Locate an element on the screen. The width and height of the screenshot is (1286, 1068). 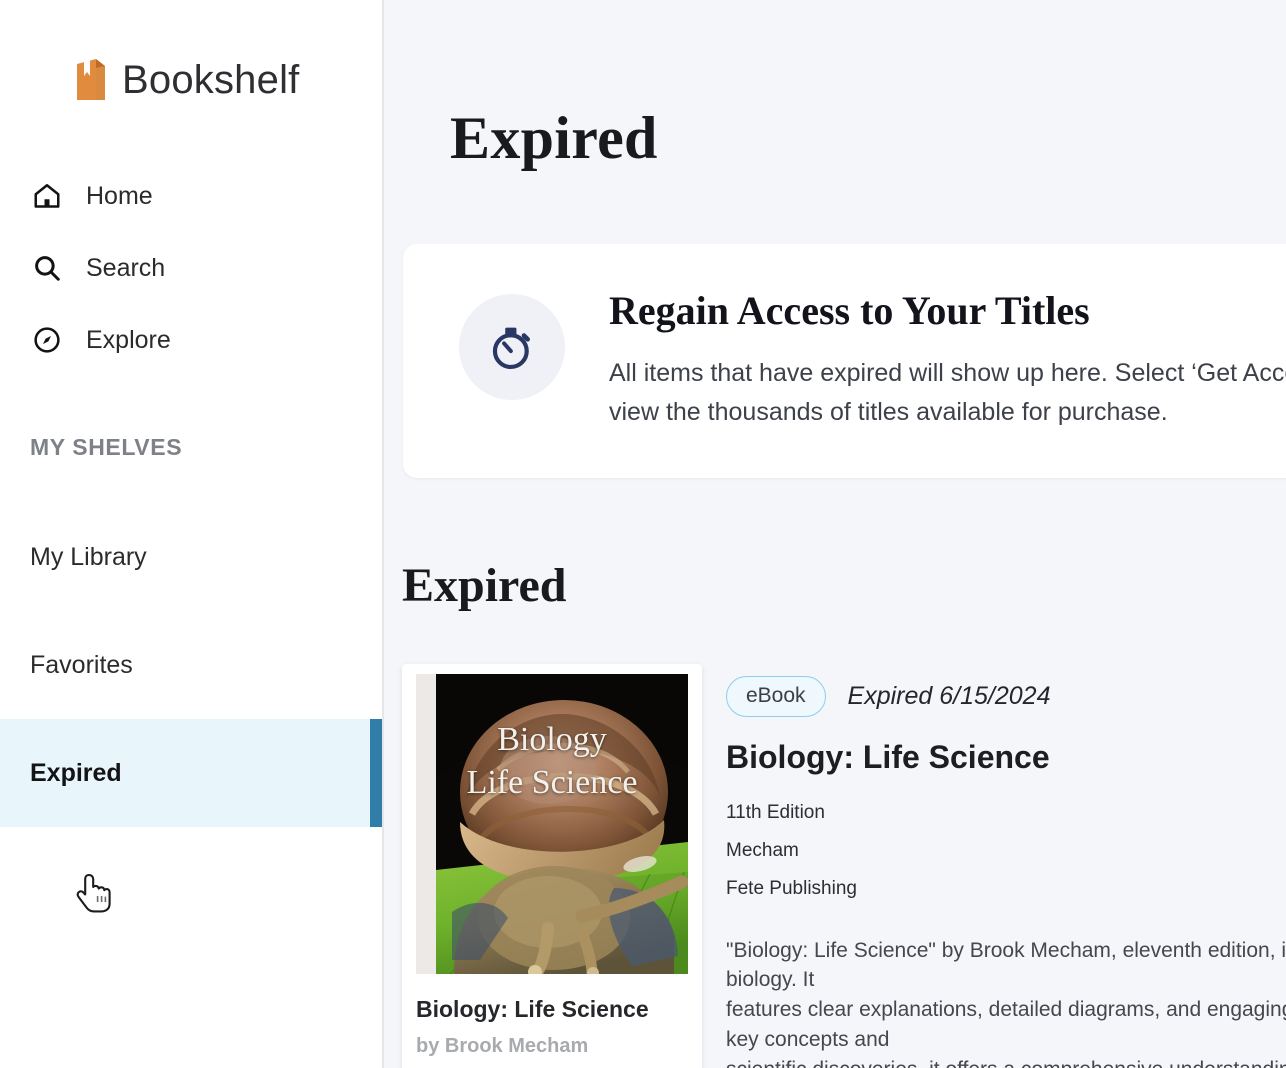
pointer-hand-cursor is located at coordinates (96, 894).